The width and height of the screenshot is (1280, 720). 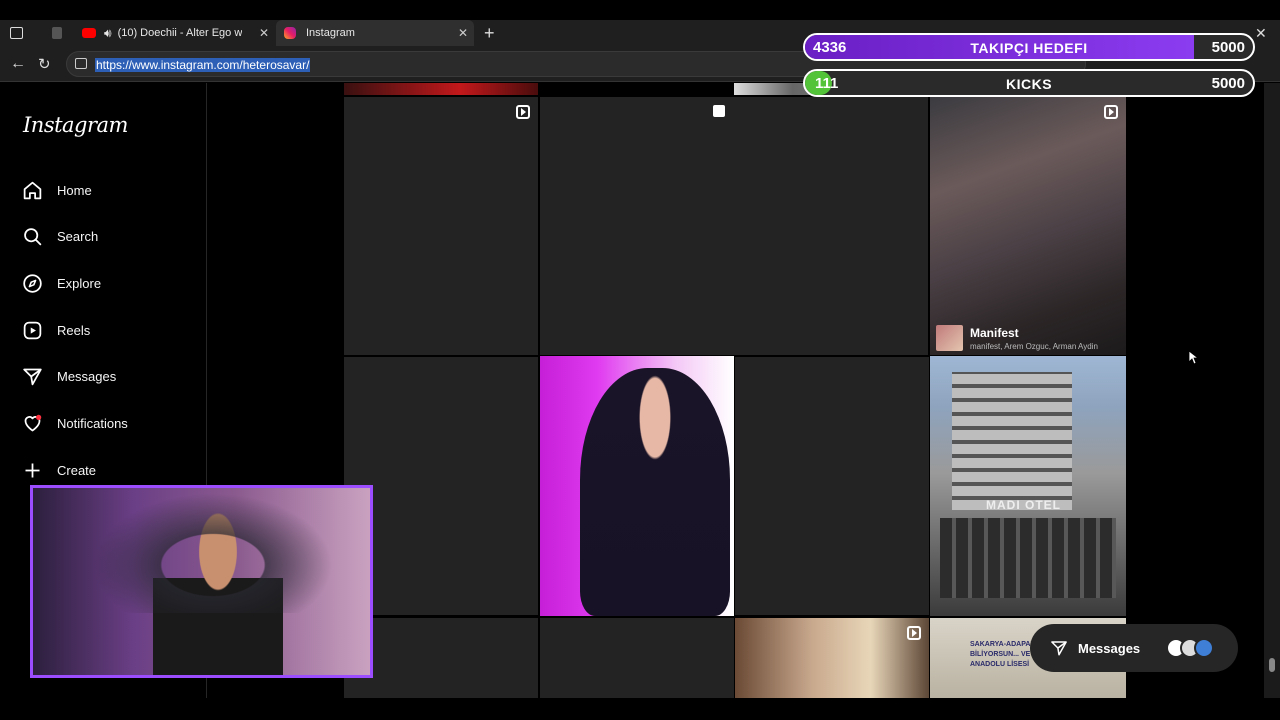 I want to click on tab-label: (10) Doechii - Alter Ego with, so click(x=179, y=33).